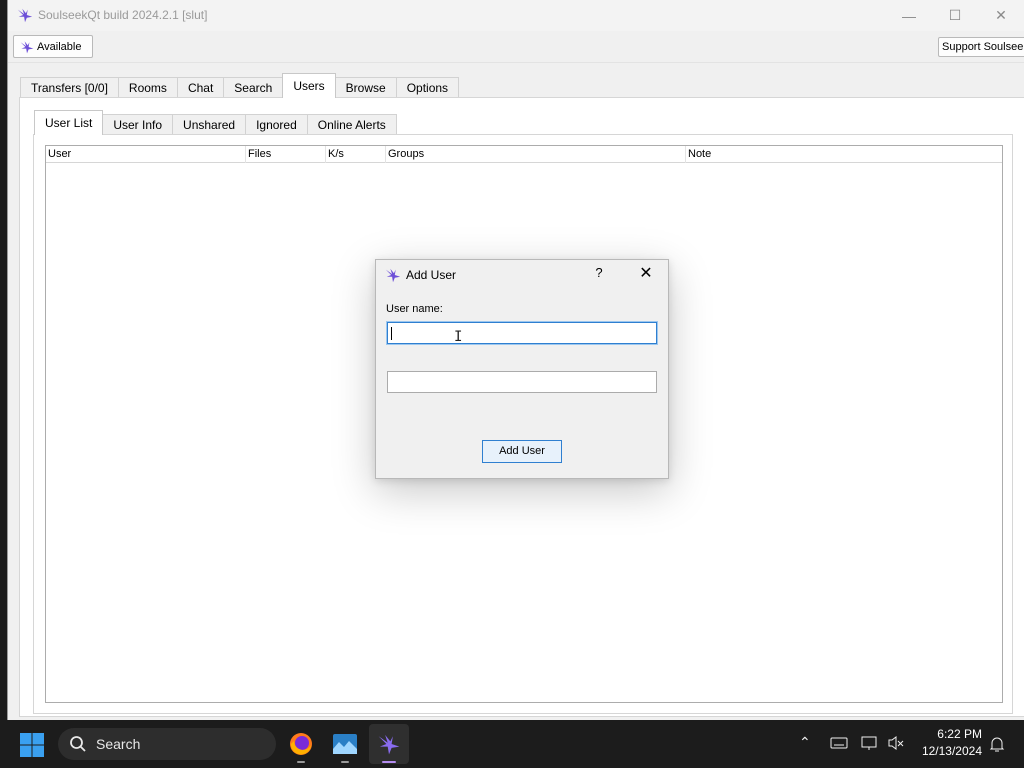 This screenshot has height=768, width=1024. Describe the element at coordinates (391, 333) in the screenshot. I see `text-caret` at that location.